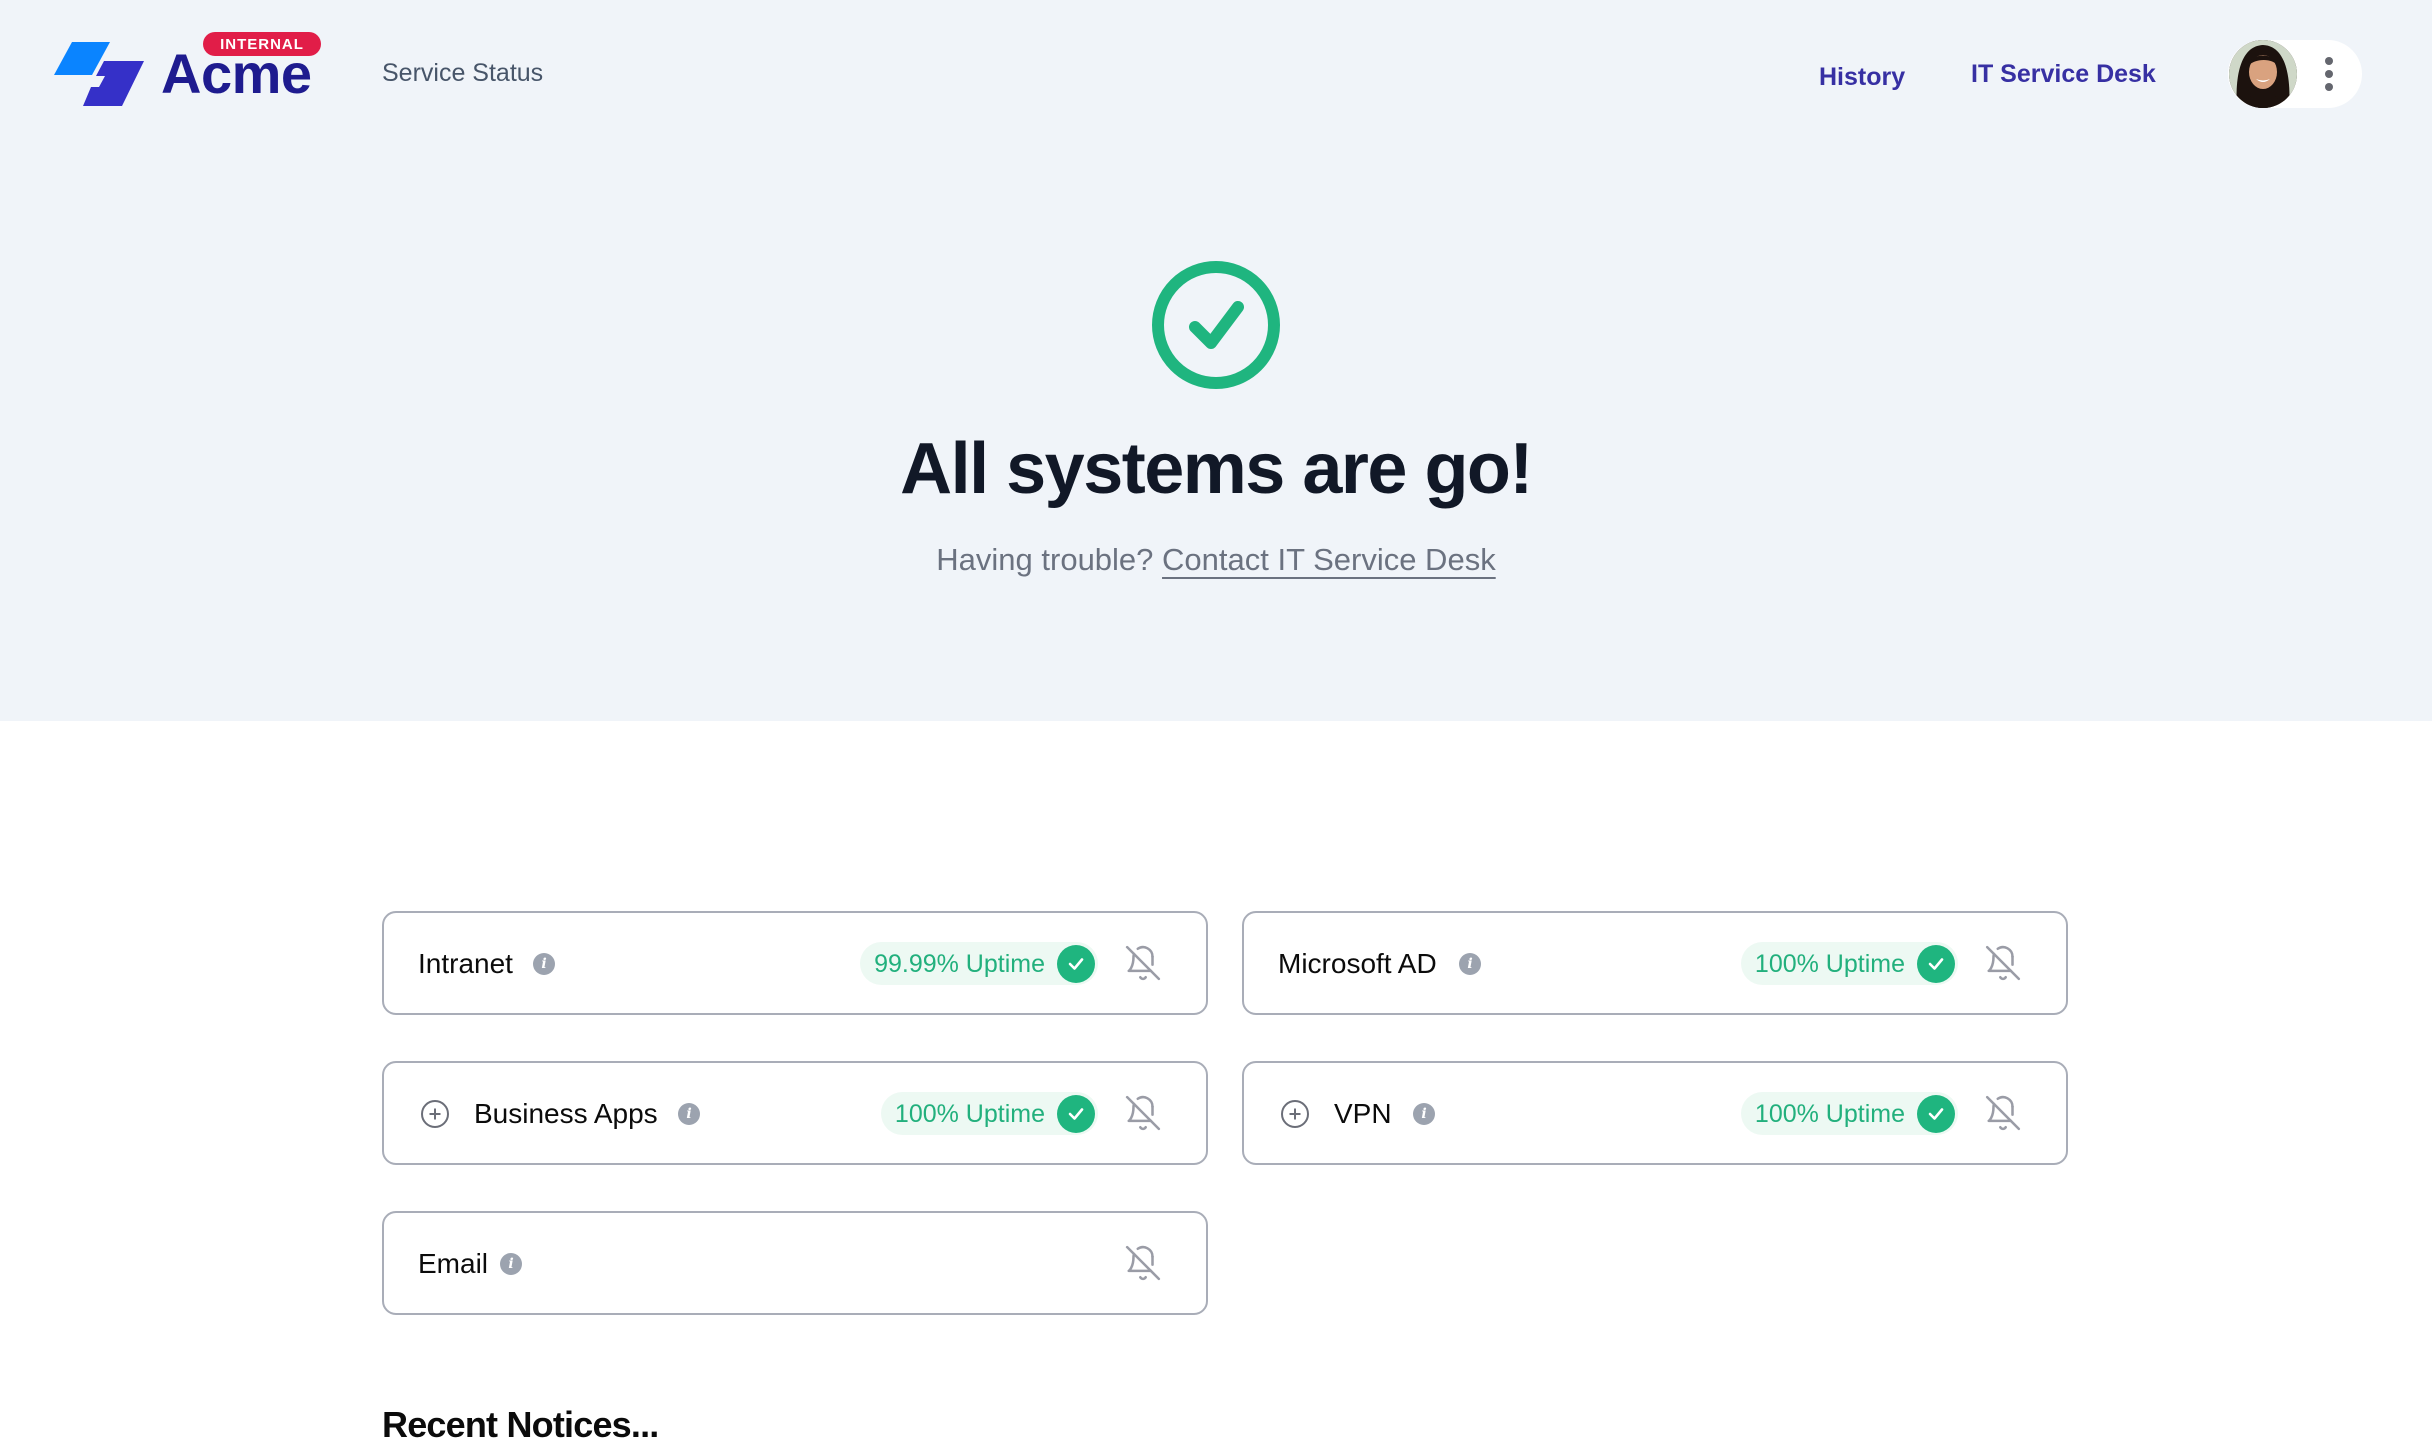  What do you see at coordinates (465, 963) in the screenshot?
I see `service-name: Intranet` at bounding box center [465, 963].